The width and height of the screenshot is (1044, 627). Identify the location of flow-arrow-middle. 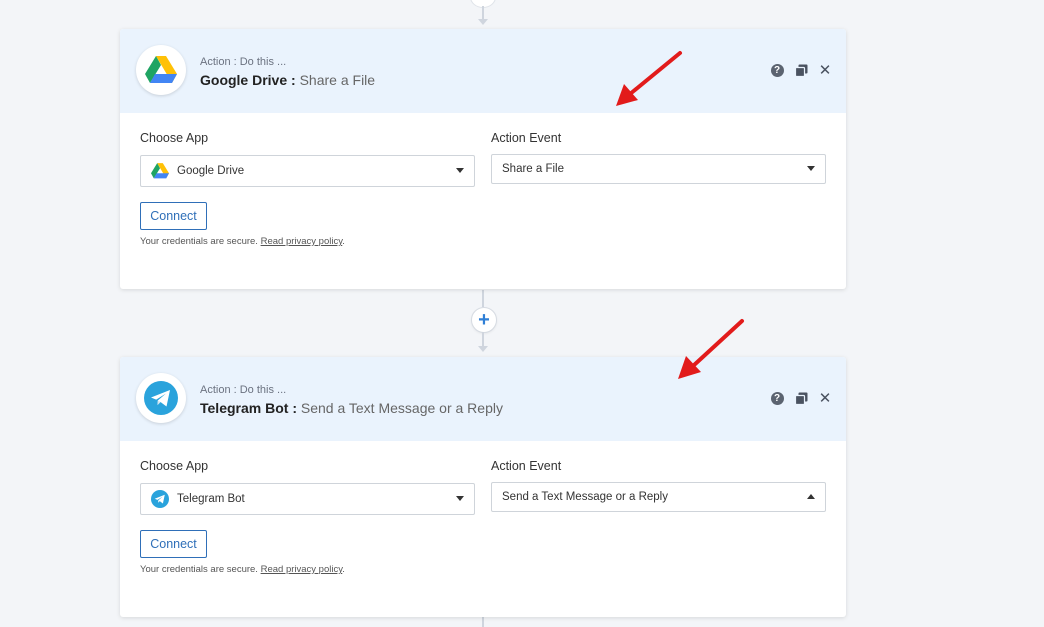
(483, 349).